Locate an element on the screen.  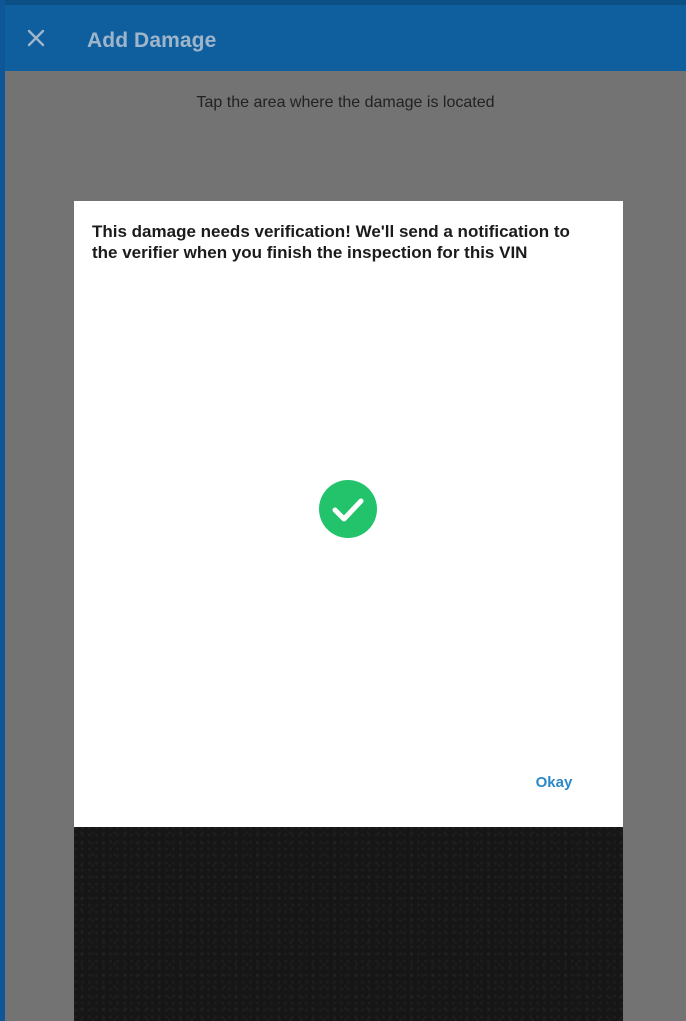
check-circle-icon is located at coordinates (348, 509).